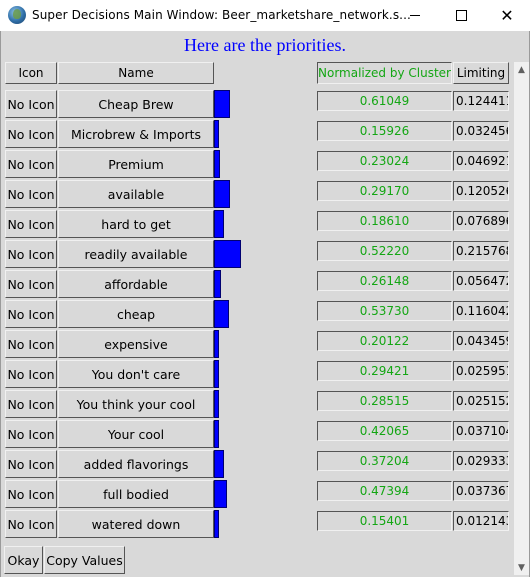  I want to click on maximize-icon, so click(461, 15).